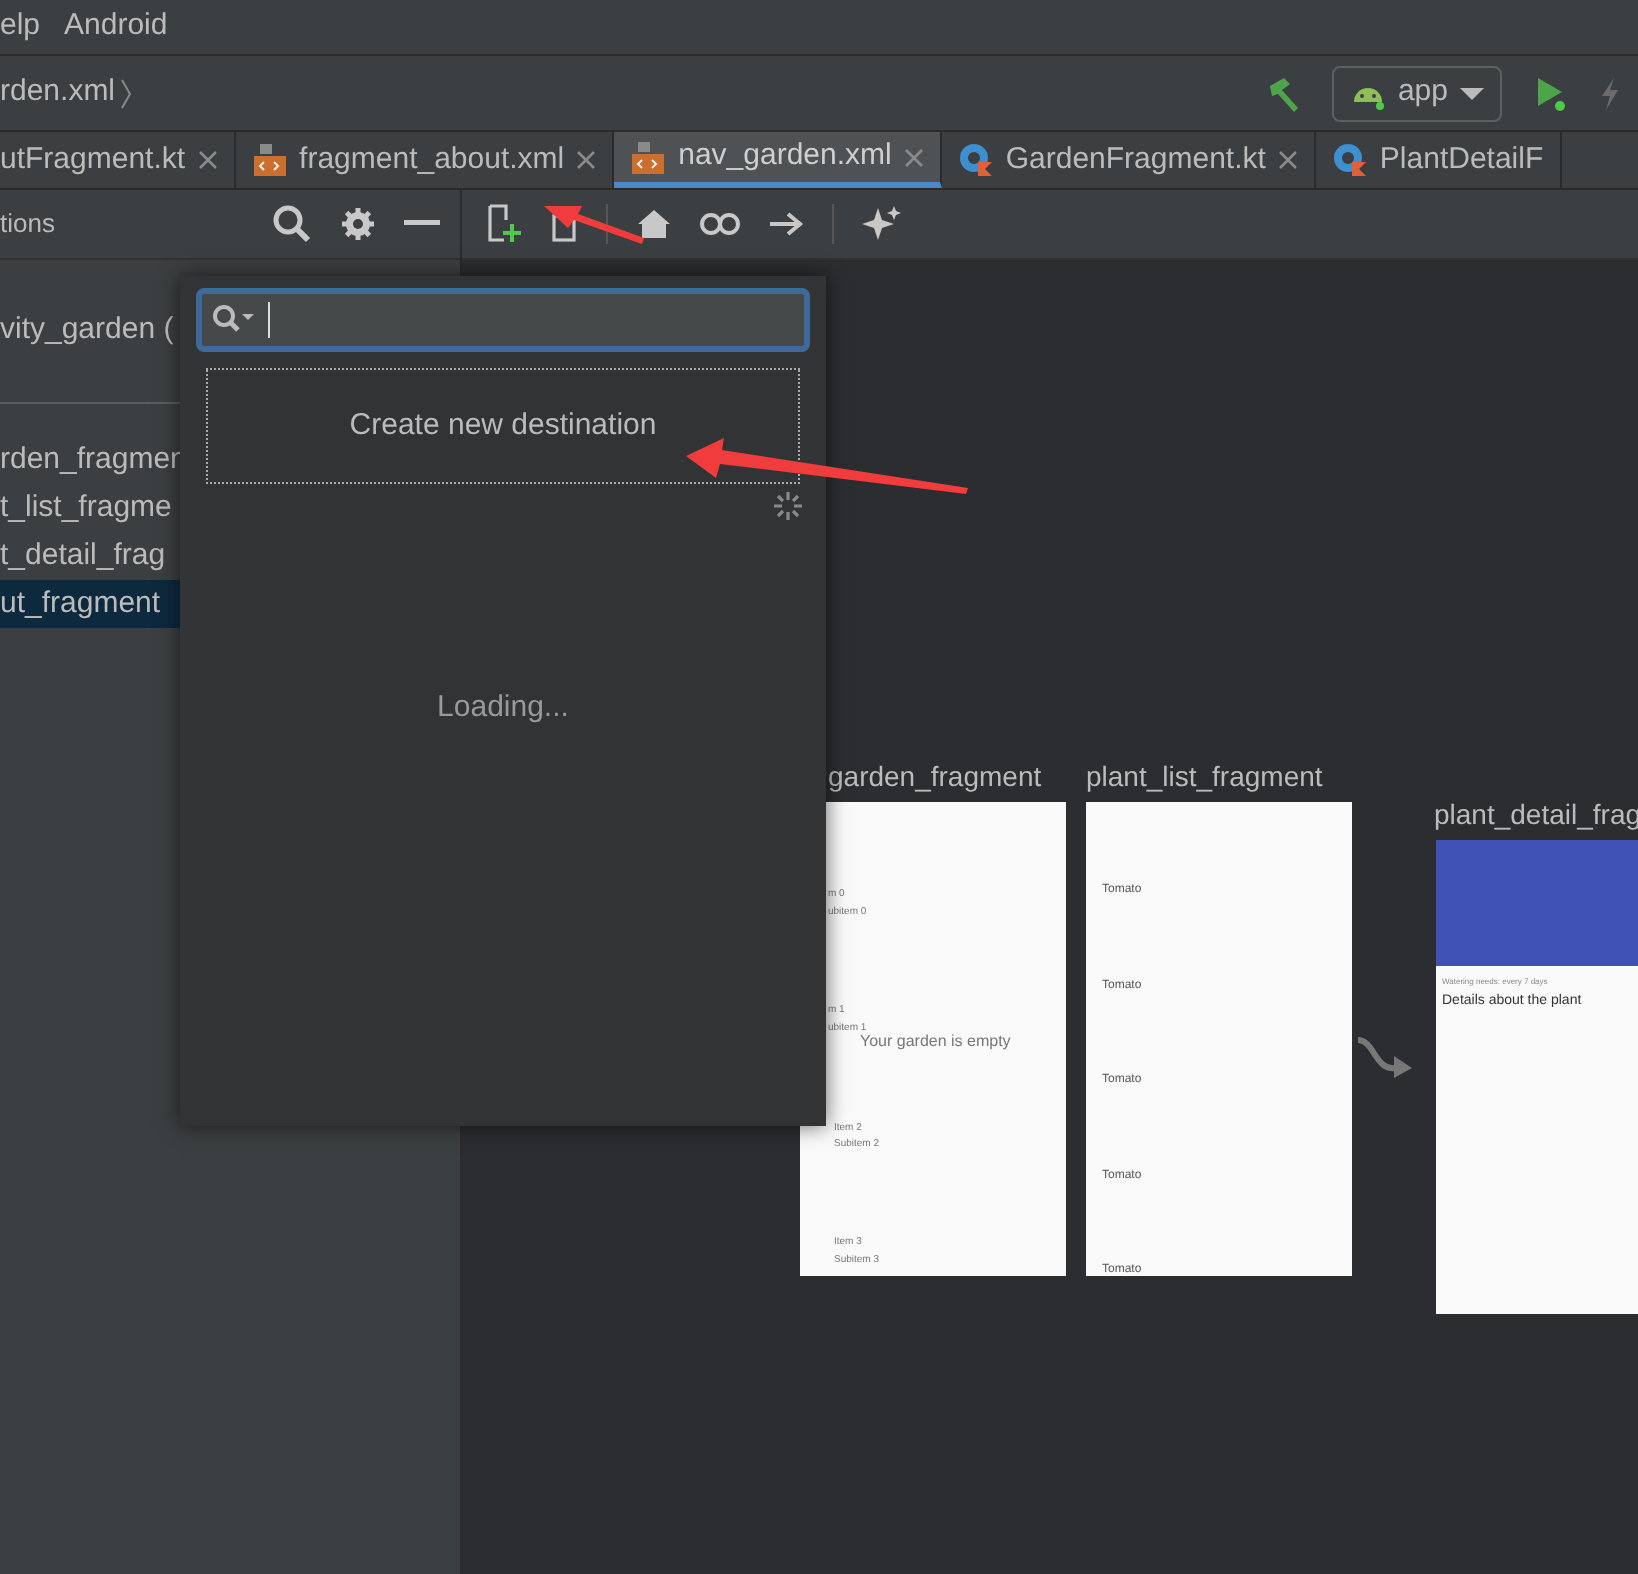 This screenshot has width=1638, height=1574. Describe the element at coordinates (1472, 93) in the screenshot. I see `caret-icon` at that location.